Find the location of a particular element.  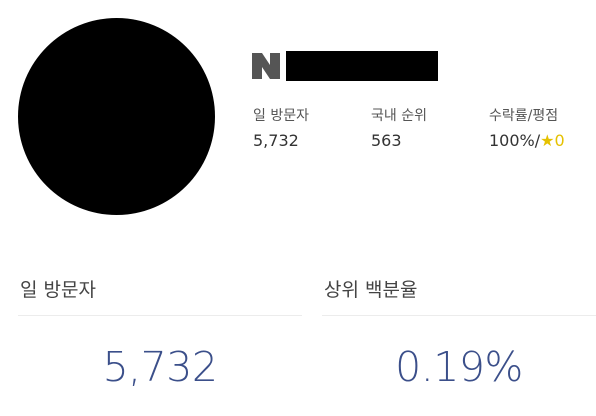

panel-value: 0.19% is located at coordinates (459, 367).